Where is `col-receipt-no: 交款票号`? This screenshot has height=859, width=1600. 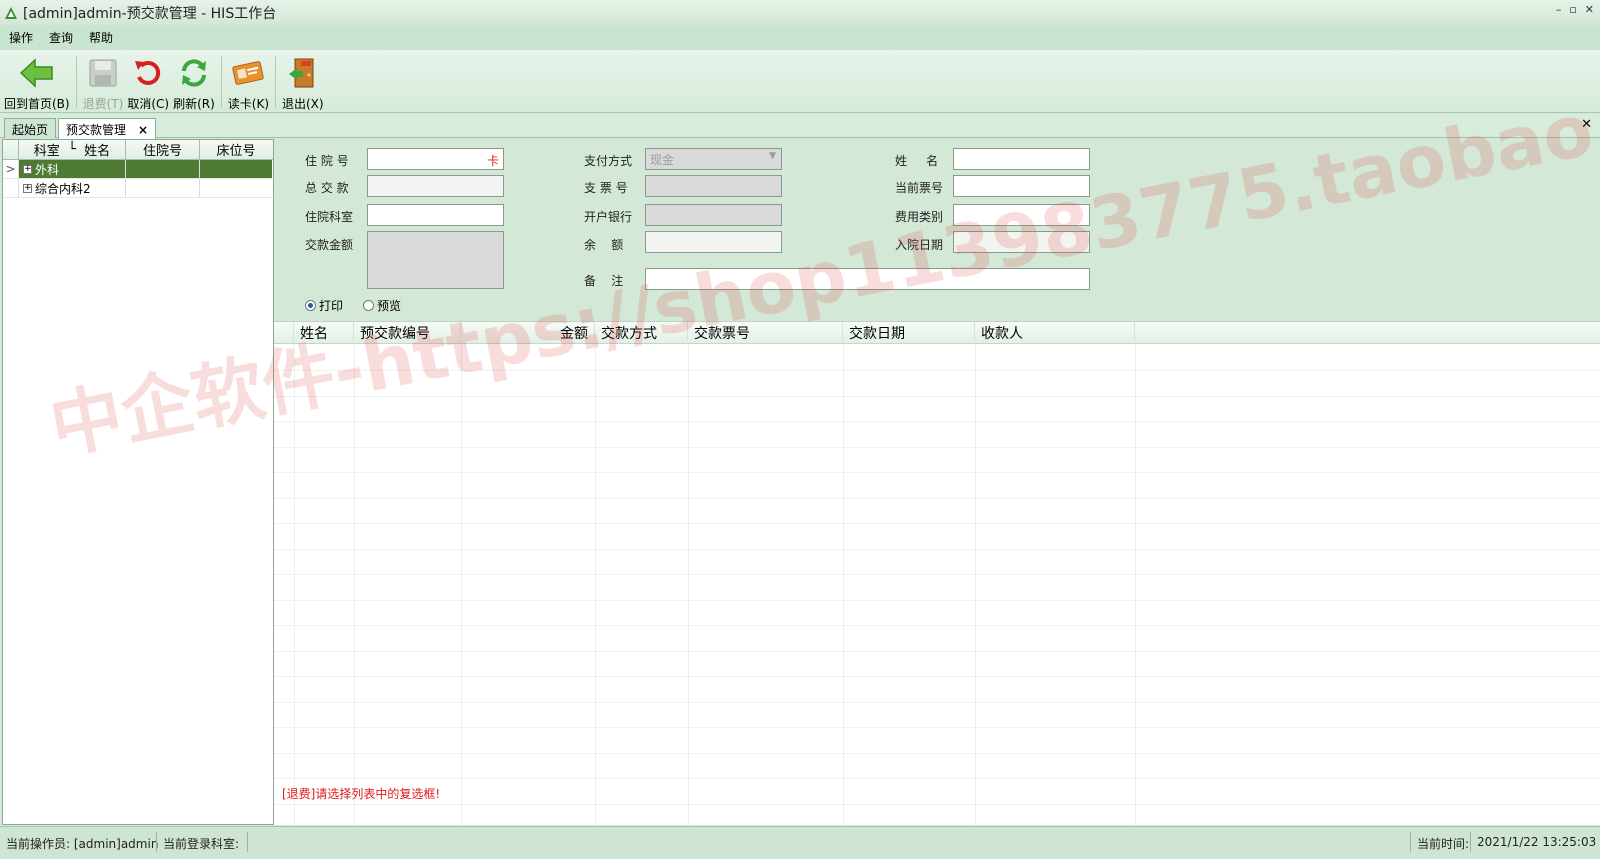
col-receipt-no: 交款票号 is located at coordinates (765, 333).